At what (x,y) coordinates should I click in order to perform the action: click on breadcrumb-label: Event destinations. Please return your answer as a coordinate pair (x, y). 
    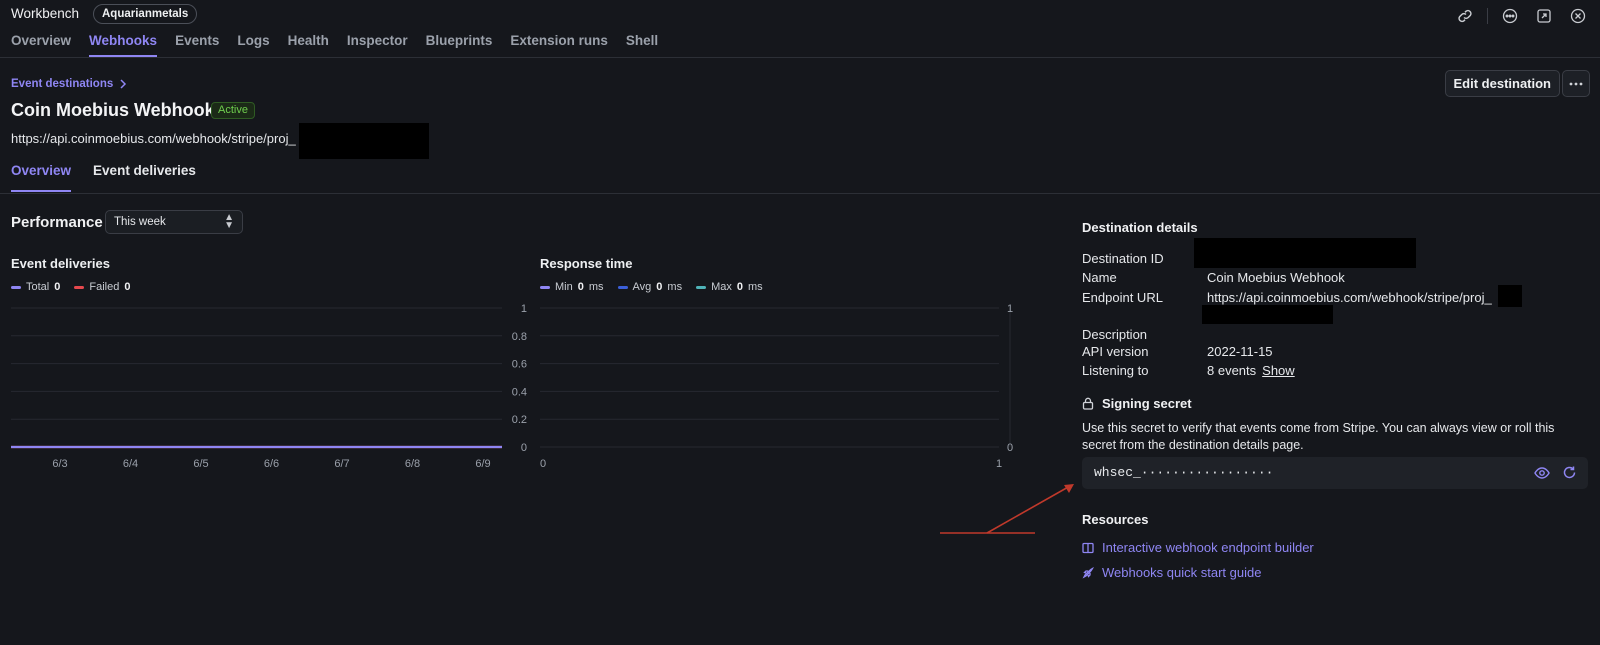
    Looking at the image, I should click on (62, 84).